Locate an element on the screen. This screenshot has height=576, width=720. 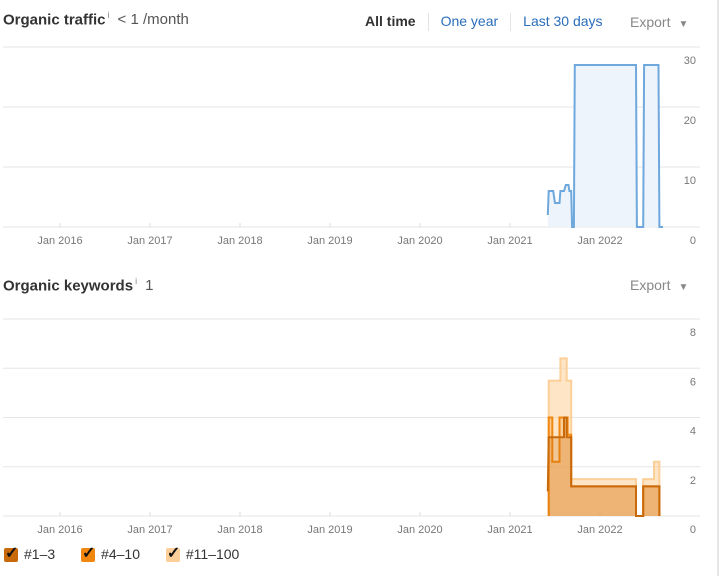
legend: #1–3 #4–10 #11–100 is located at coordinates (132, 553).